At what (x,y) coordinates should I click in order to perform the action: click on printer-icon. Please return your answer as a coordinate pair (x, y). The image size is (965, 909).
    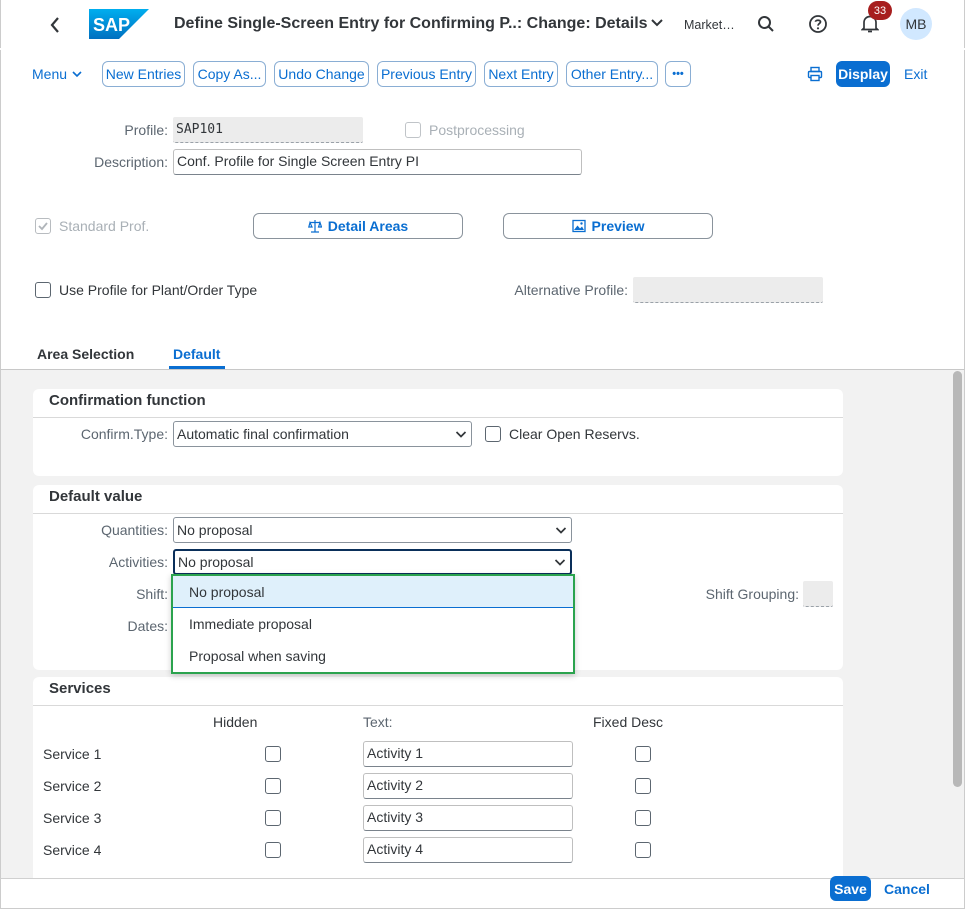
    Looking at the image, I should click on (815, 74).